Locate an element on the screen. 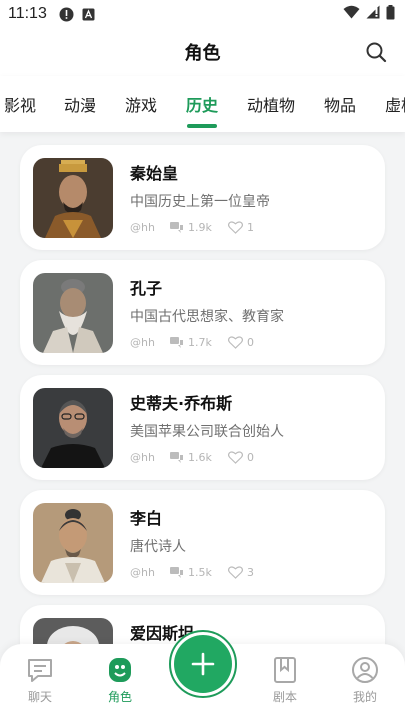 This screenshot has height=720, width=405. create-button is located at coordinates (203, 664).